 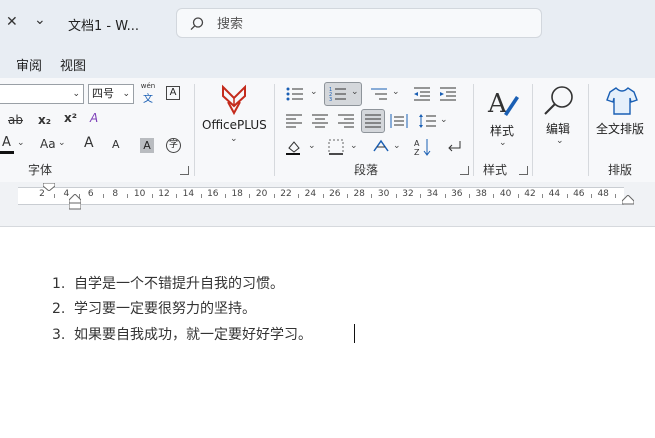 What do you see at coordinates (367, 24) in the screenshot?
I see `search-input` at bounding box center [367, 24].